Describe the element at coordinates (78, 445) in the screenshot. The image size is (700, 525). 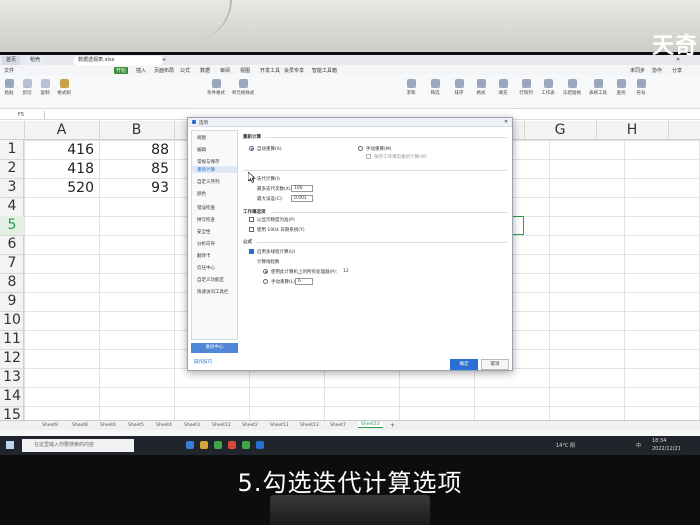
I see `taskbar-search-input: 在这里输入你要搜索的内容` at that location.